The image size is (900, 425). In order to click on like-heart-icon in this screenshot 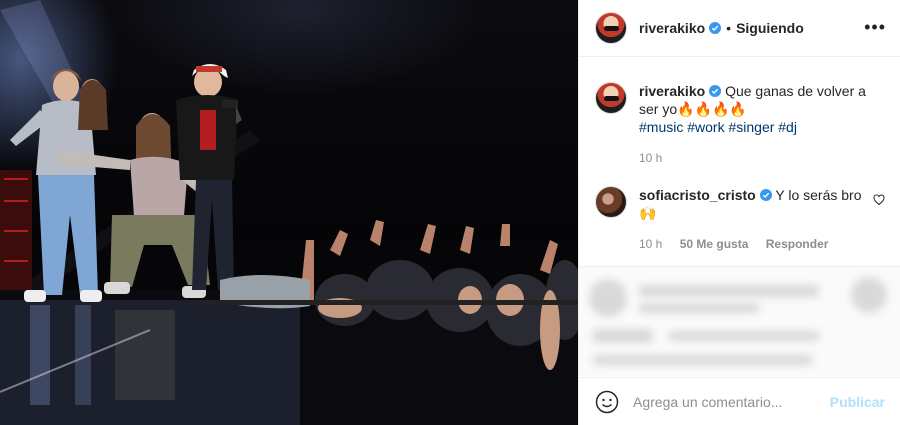, I will do `click(879, 200)`.